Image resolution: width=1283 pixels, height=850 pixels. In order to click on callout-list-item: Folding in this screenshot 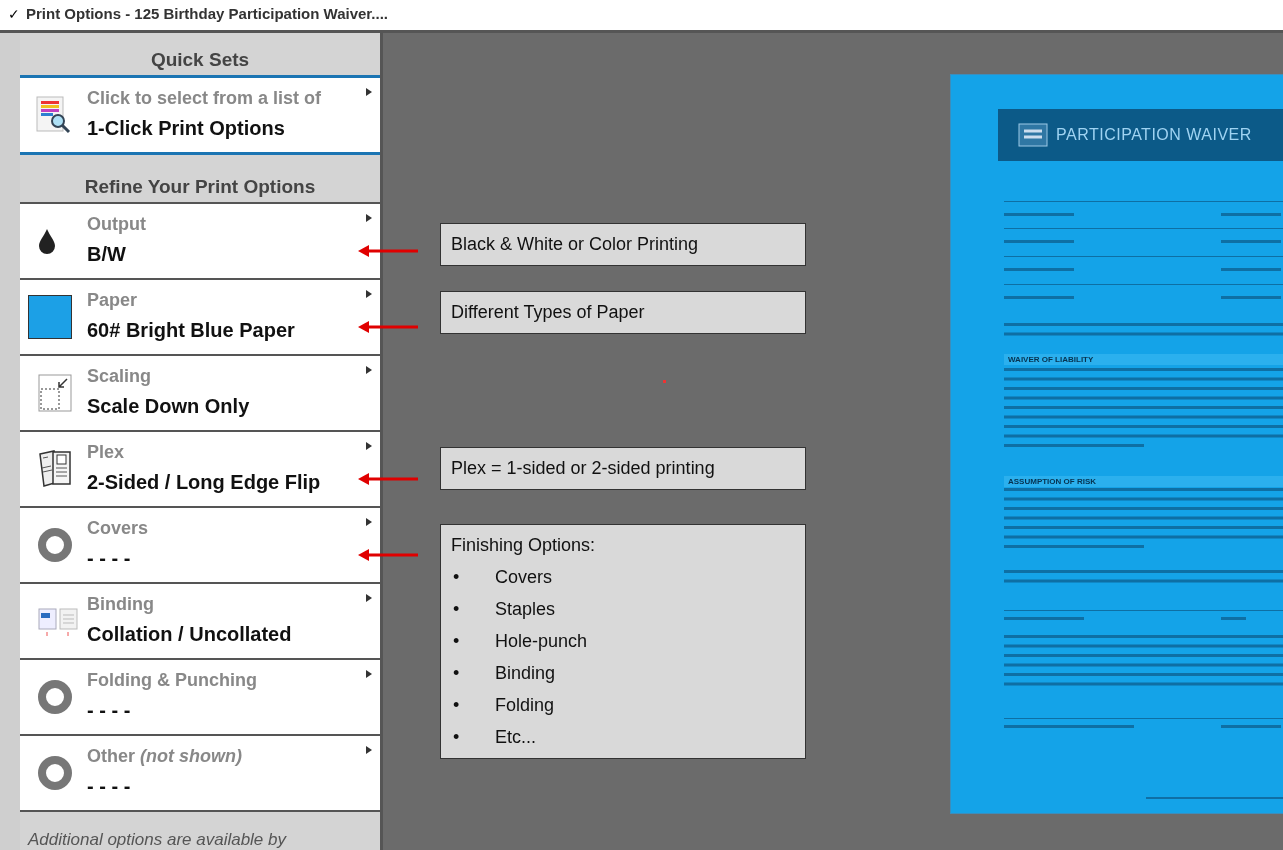, I will do `click(525, 705)`.